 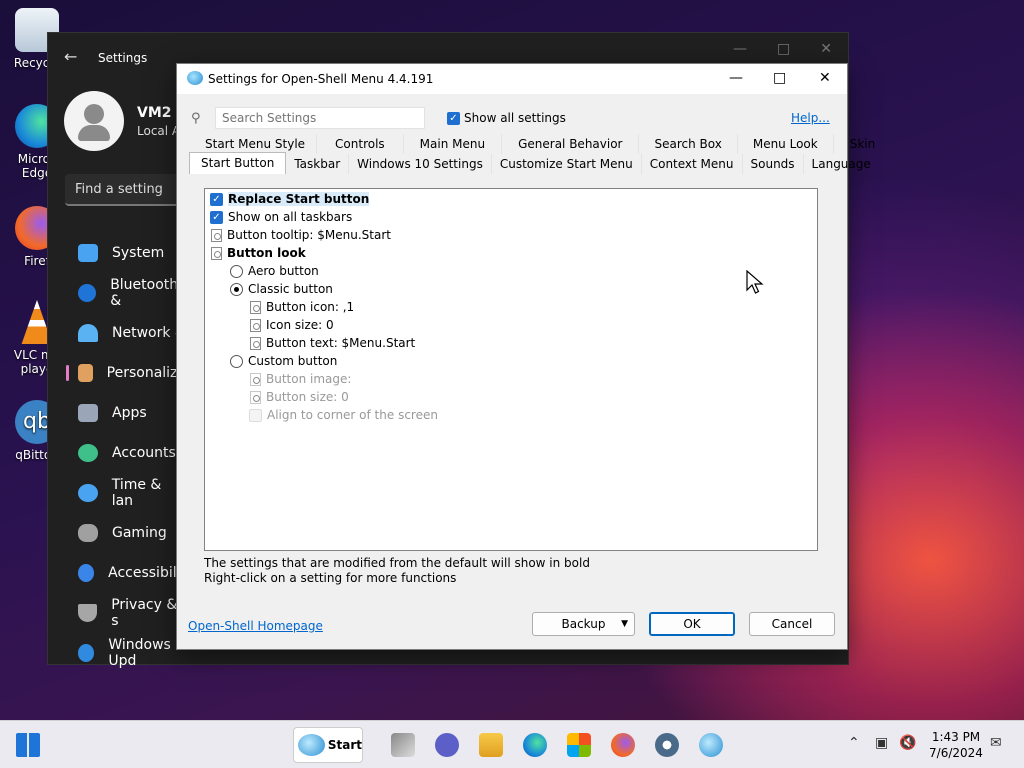 What do you see at coordinates (792, 624) in the screenshot?
I see `cancel-button: Cancel` at bounding box center [792, 624].